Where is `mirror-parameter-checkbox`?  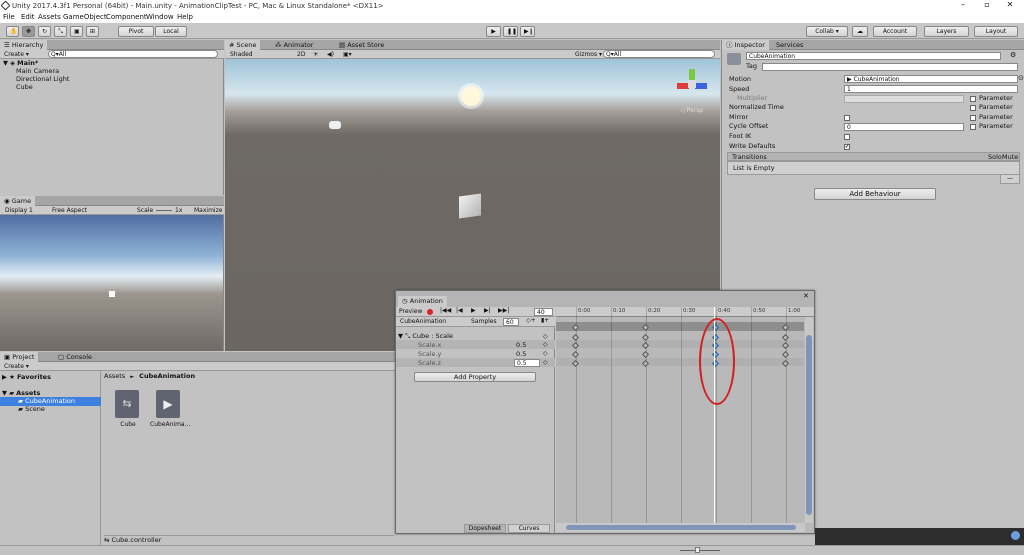
mirror-parameter-checkbox is located at coordinates (973, 118).